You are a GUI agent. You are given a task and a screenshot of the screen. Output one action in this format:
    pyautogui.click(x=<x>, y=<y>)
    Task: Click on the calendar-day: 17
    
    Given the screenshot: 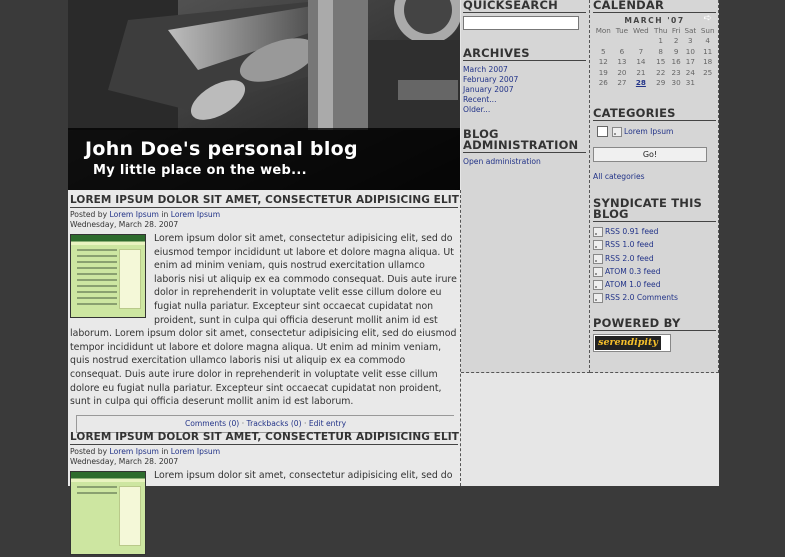 What is the action you would take?
    pyautogui.click(x=690, y=62)
    